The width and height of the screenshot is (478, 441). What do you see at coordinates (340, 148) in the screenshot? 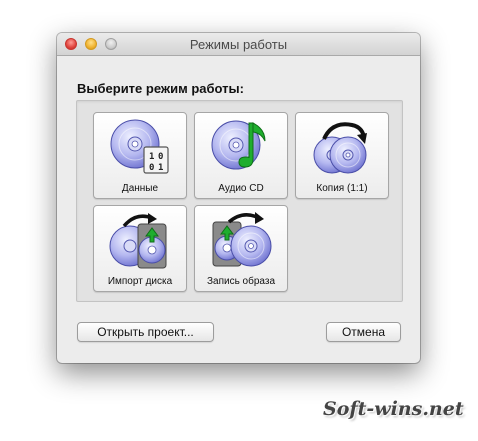
I see `disc-copy-icon` at bounding box center [340, 148].